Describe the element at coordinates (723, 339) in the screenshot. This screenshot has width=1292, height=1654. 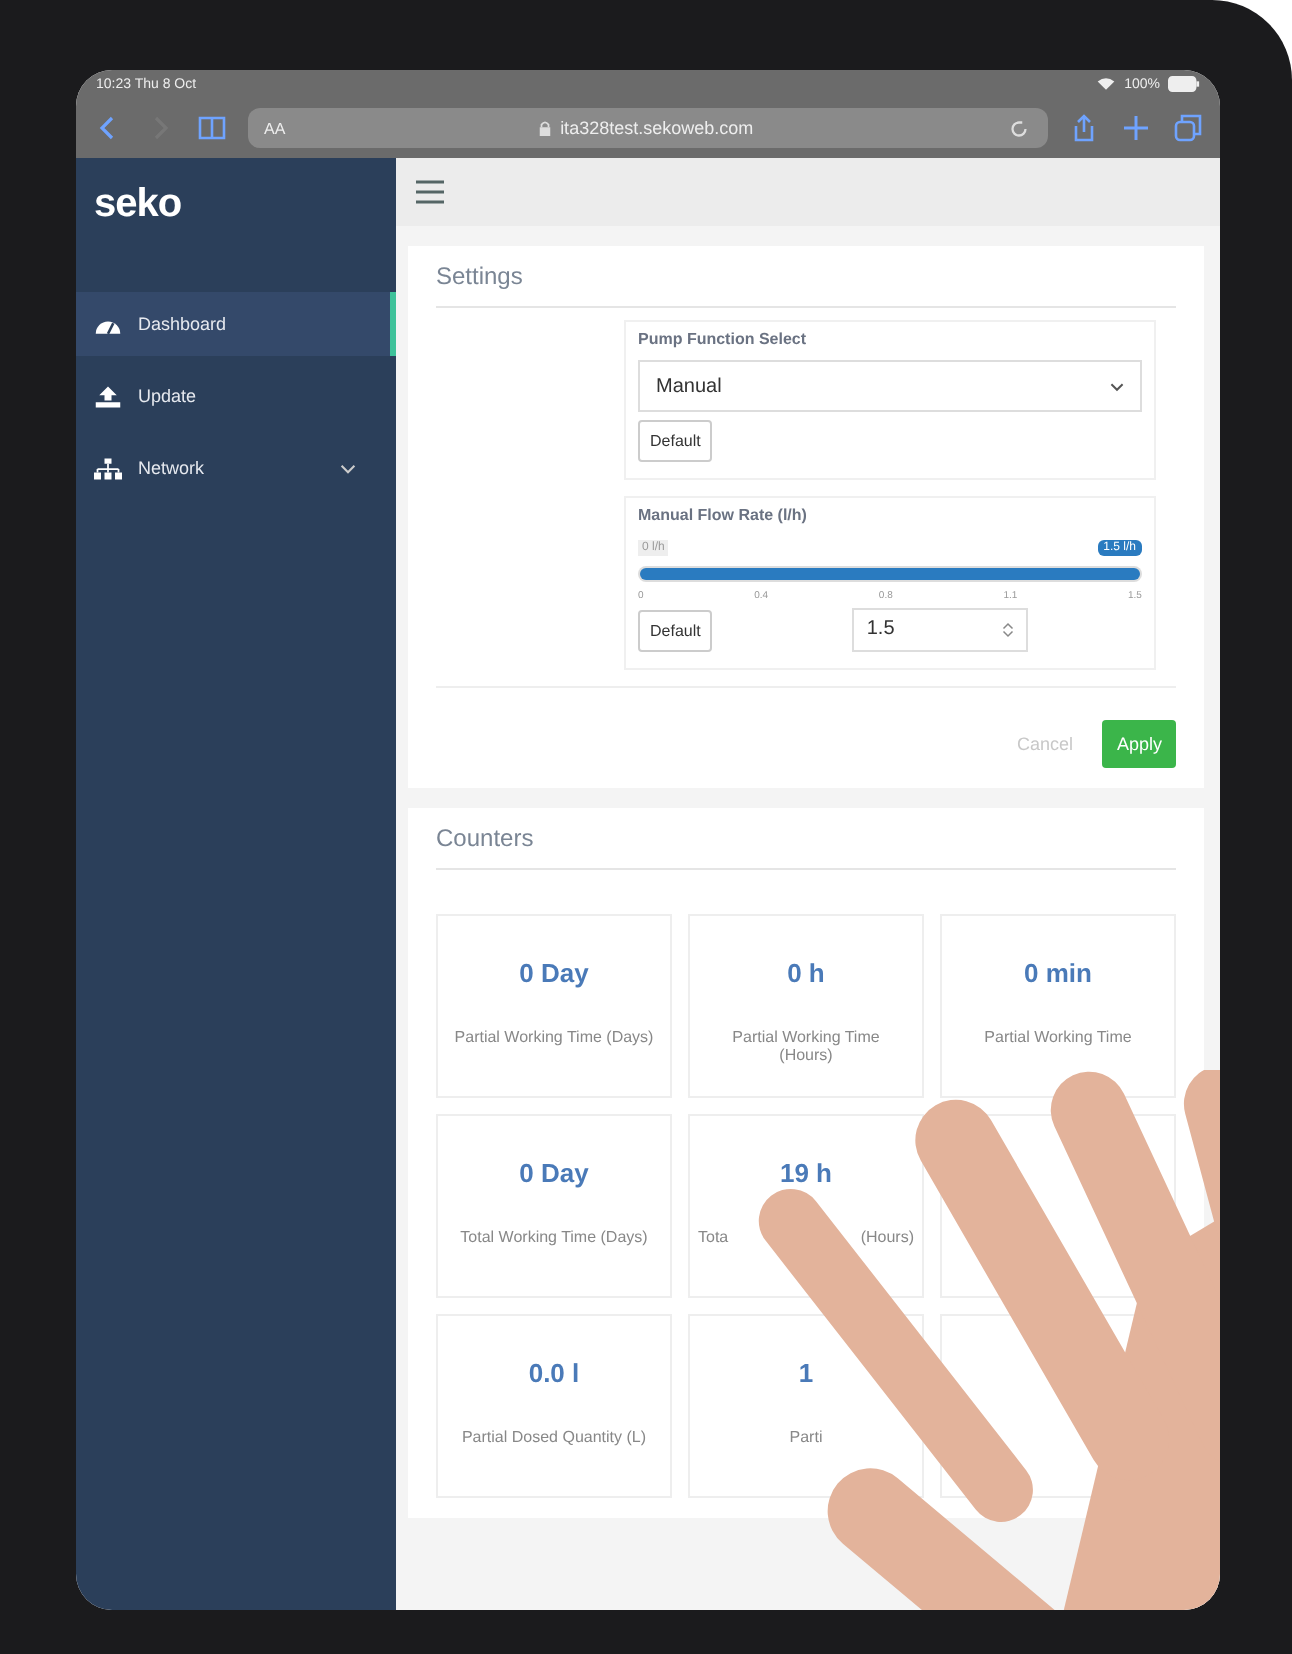
I see `field-label: Pump Function Select` at that location.